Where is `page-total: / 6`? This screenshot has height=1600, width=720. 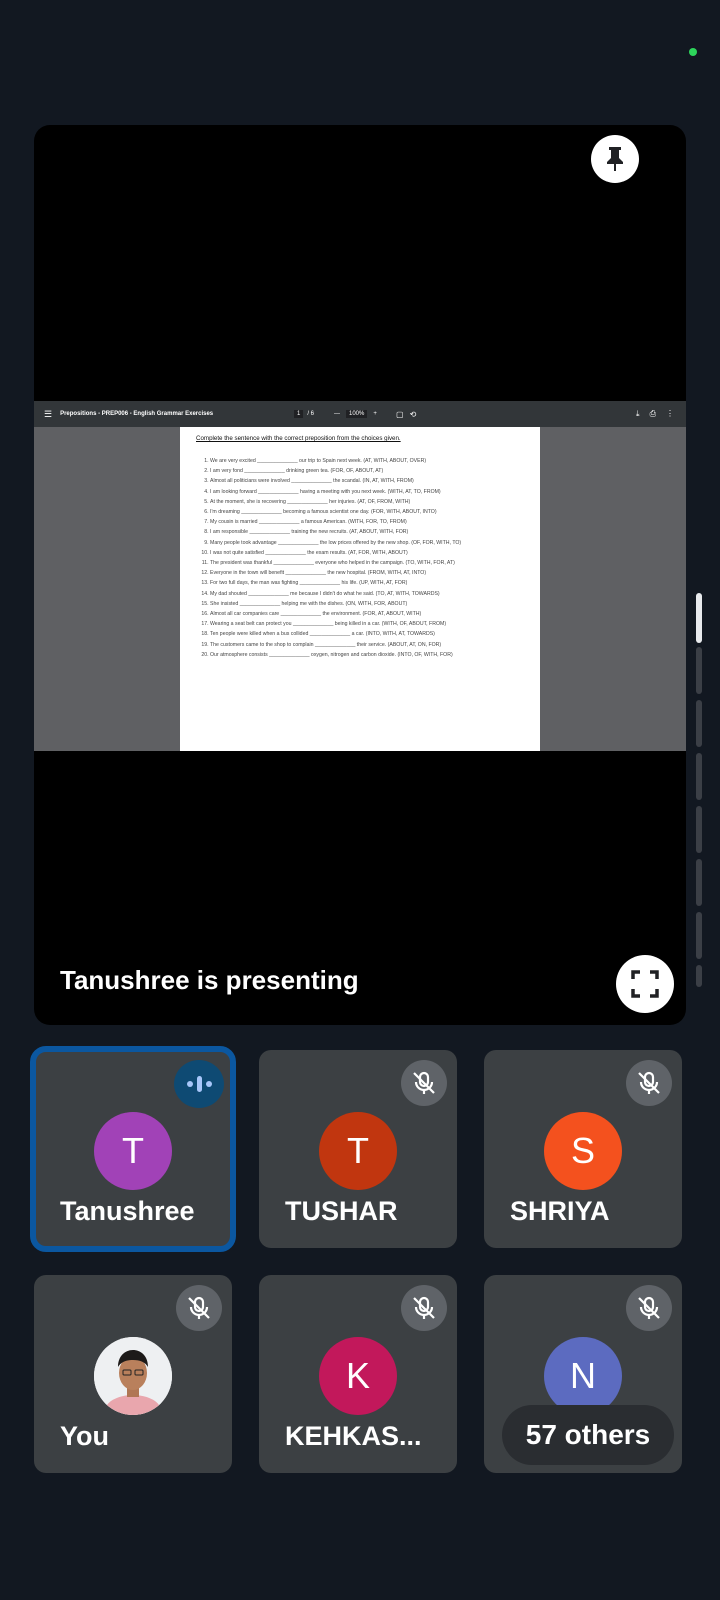 page-total: / 6 is located at coordinates (311, 414).